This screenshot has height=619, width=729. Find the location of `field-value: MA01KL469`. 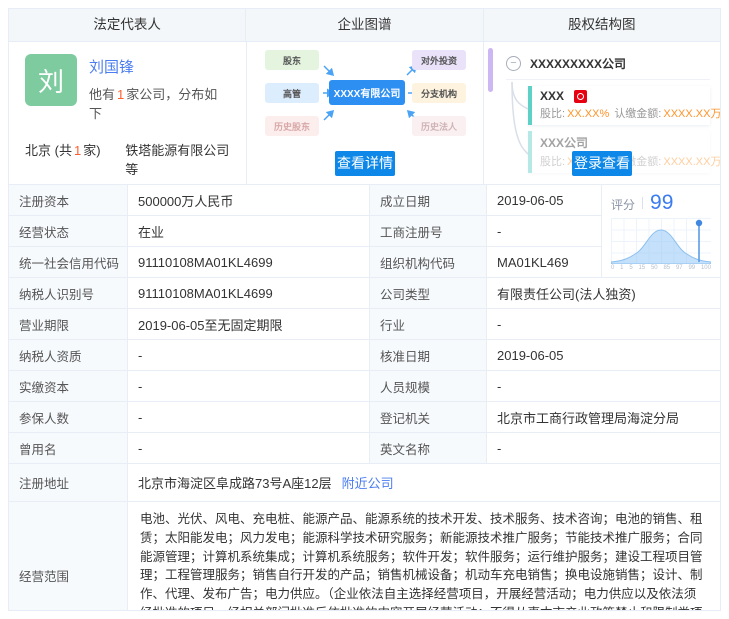

field-value: MA01KL469 is located at coordinates (543, 261).